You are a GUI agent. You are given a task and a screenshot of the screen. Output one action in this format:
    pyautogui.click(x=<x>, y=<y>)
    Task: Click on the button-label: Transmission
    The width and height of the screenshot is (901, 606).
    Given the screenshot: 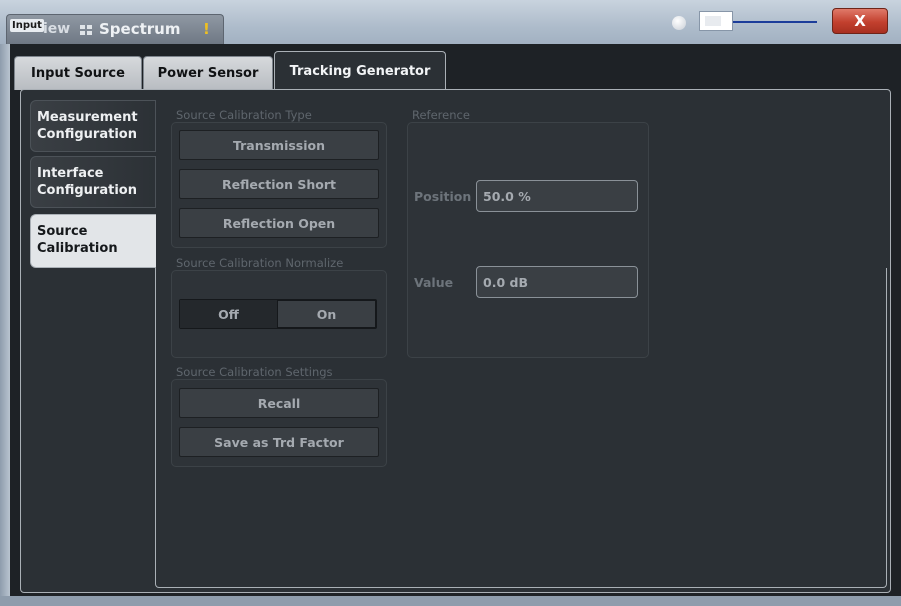 What is the action you would take?
    pyautogui.click(x=279, y=145)
    